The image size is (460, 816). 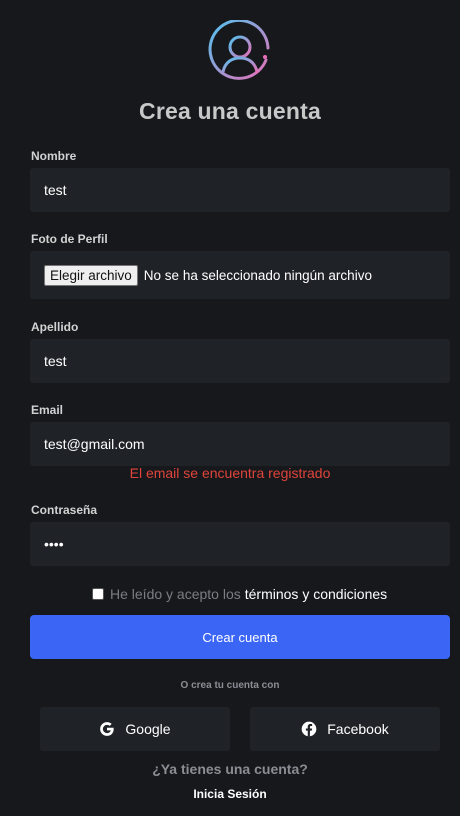 I want to click on nombre-value: test, so click(x=55, y=190).